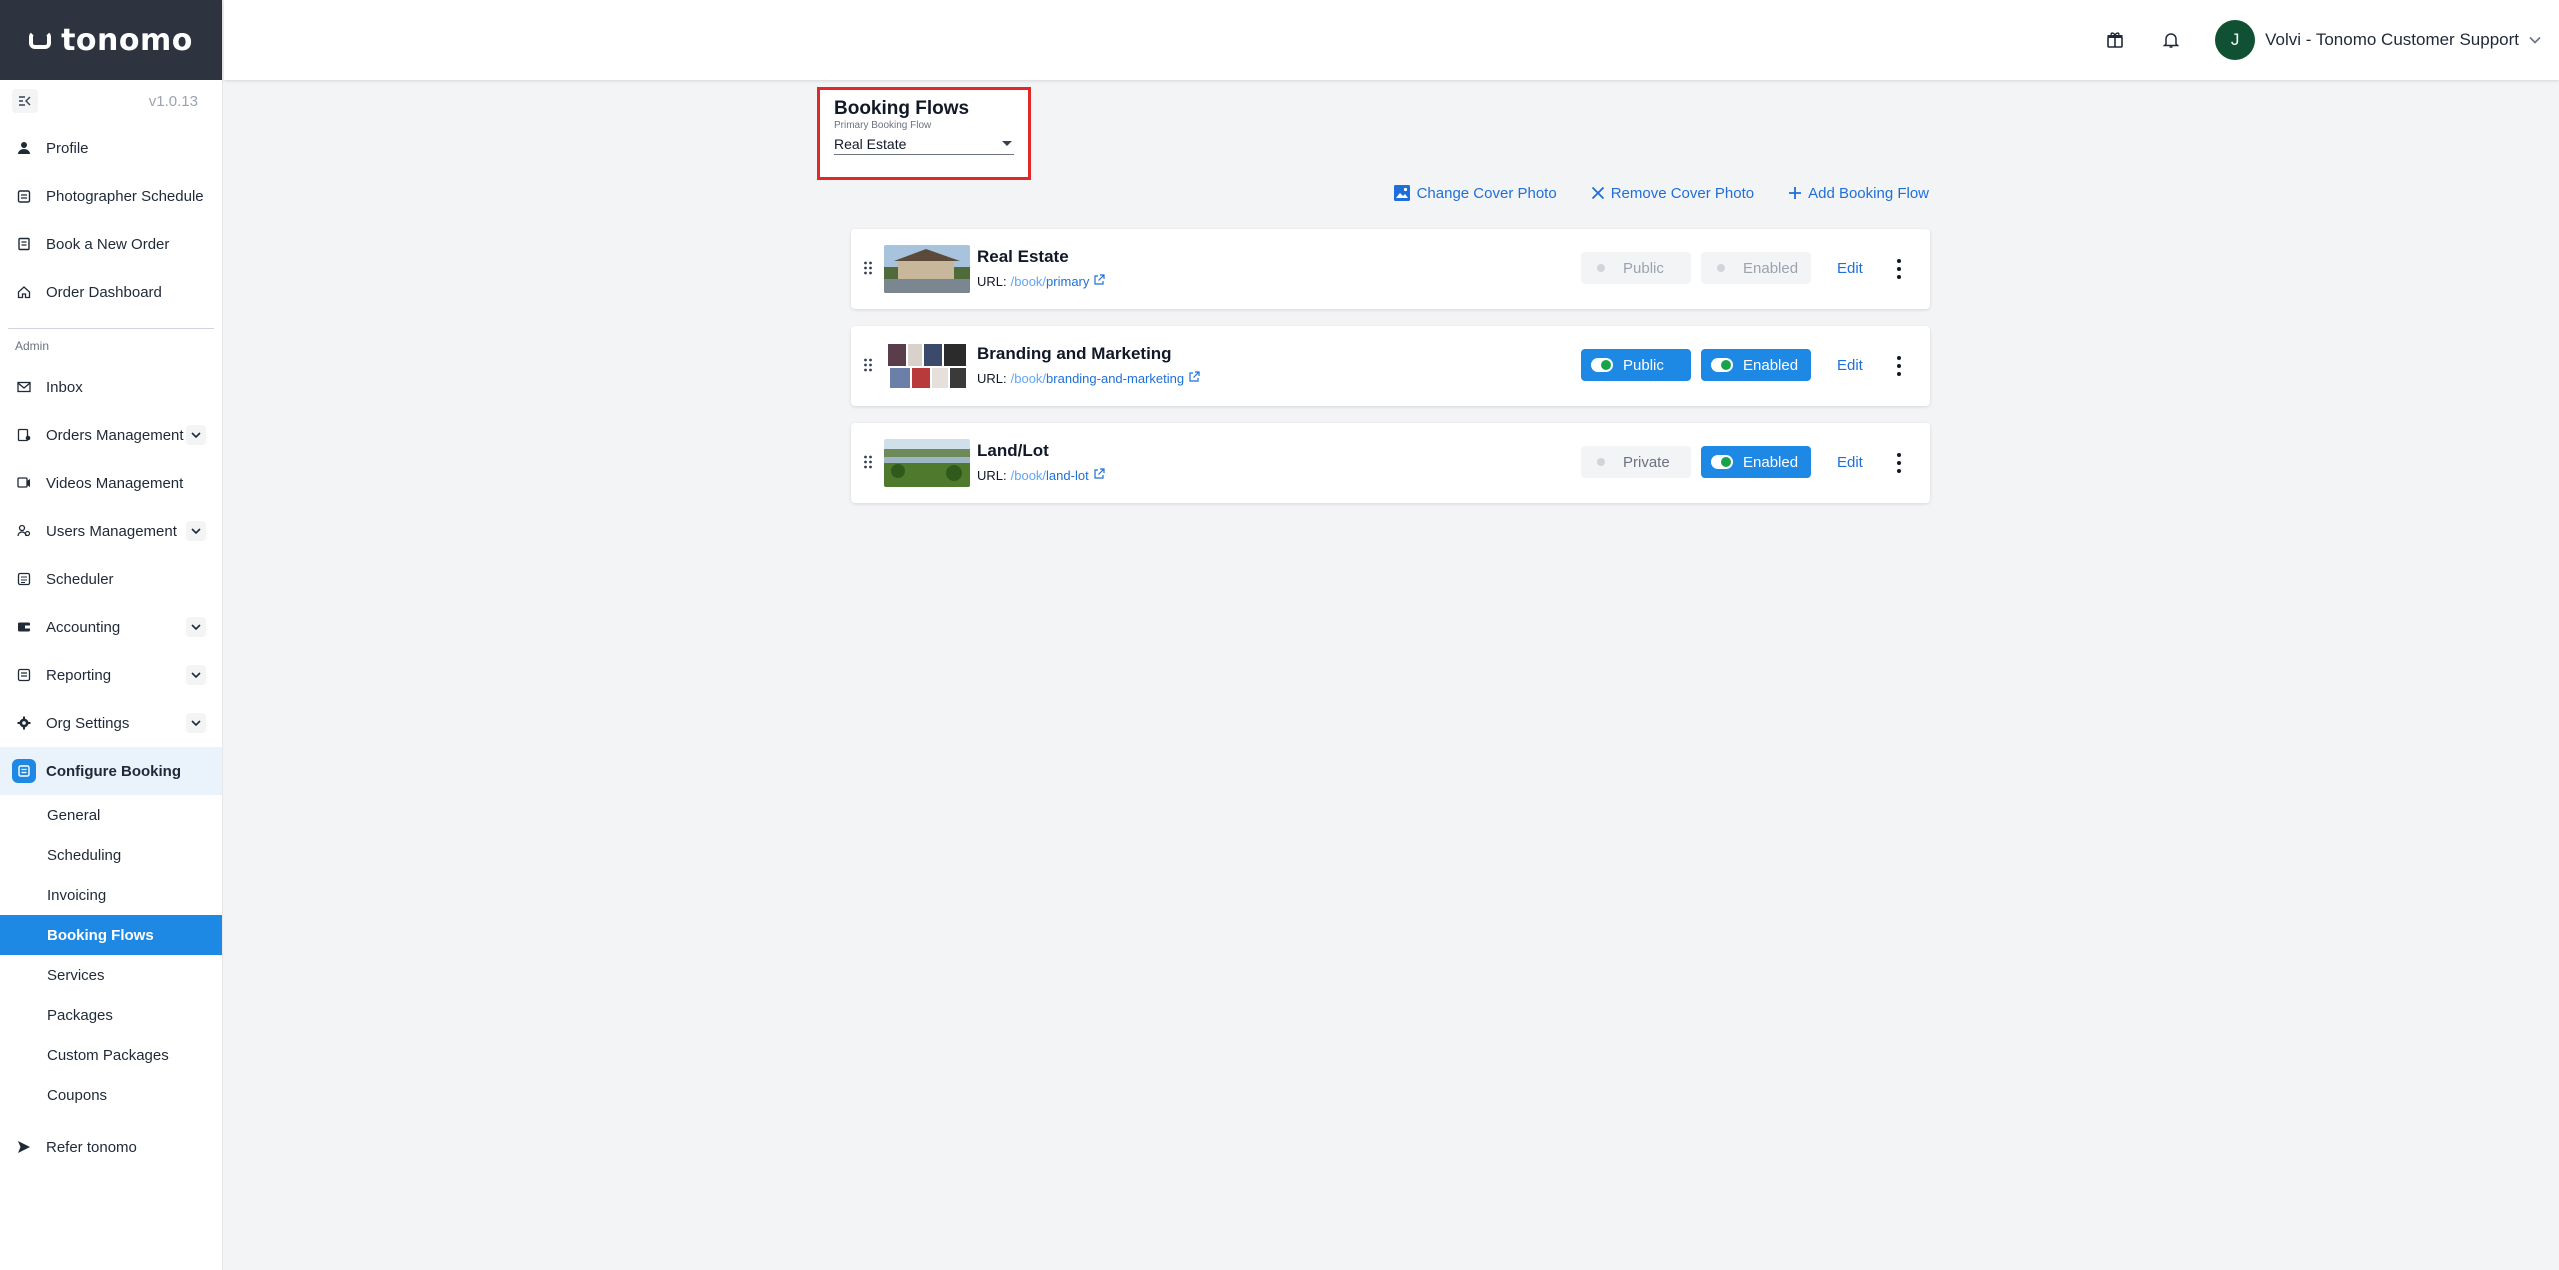 The image size is (2559, 1270). Describe the element at coordinates (992, 281) in the screenshot. I see `url-label: URL:` at that location.